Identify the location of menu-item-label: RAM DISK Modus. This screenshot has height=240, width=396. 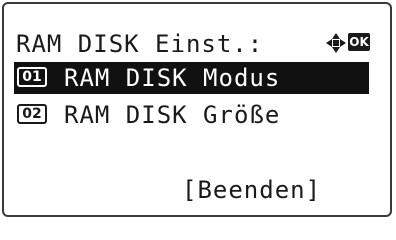
(172, 78).